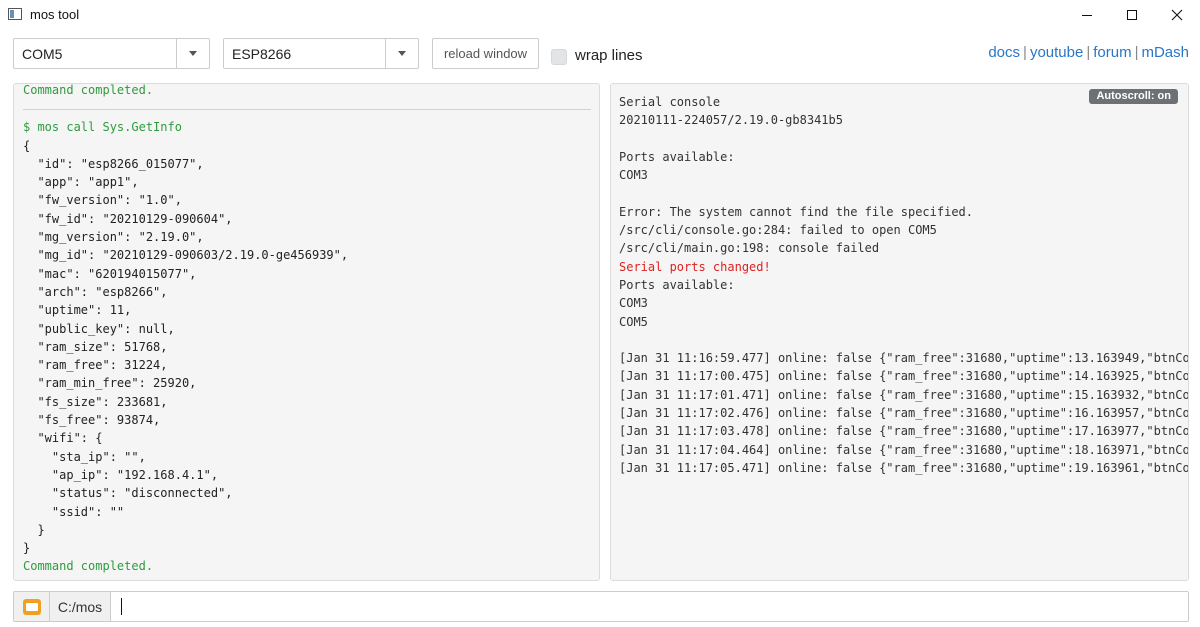 This screenshot has height=627, width=1200. What do you see at coordinates (55, 14) in the screenshot?
I see `window-title: mos tool` at bounding box center [55, 14].